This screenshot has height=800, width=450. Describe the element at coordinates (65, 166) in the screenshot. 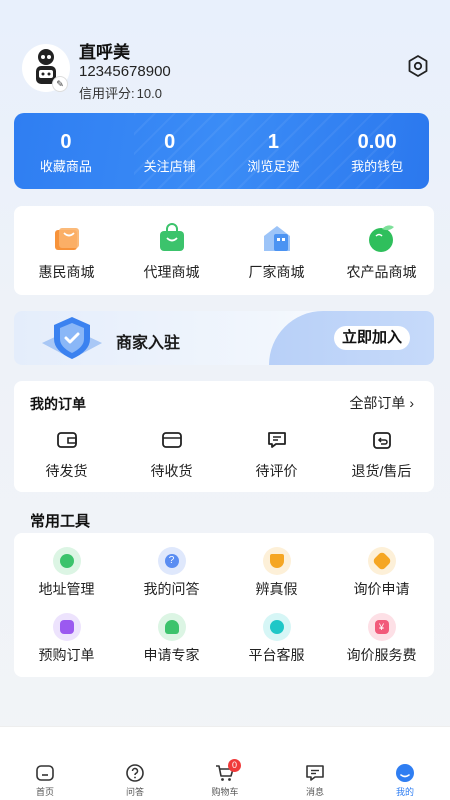

I see `stat-label: 收藏商品` at that location.